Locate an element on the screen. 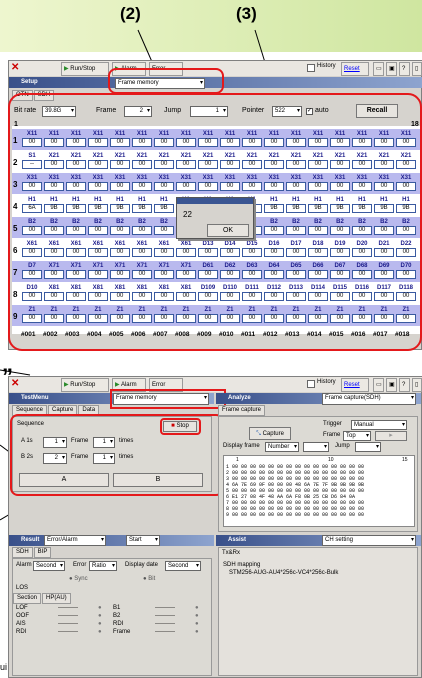 The image size is (422, 678). alarm-name: B2 is located at coordinates (117, 616).